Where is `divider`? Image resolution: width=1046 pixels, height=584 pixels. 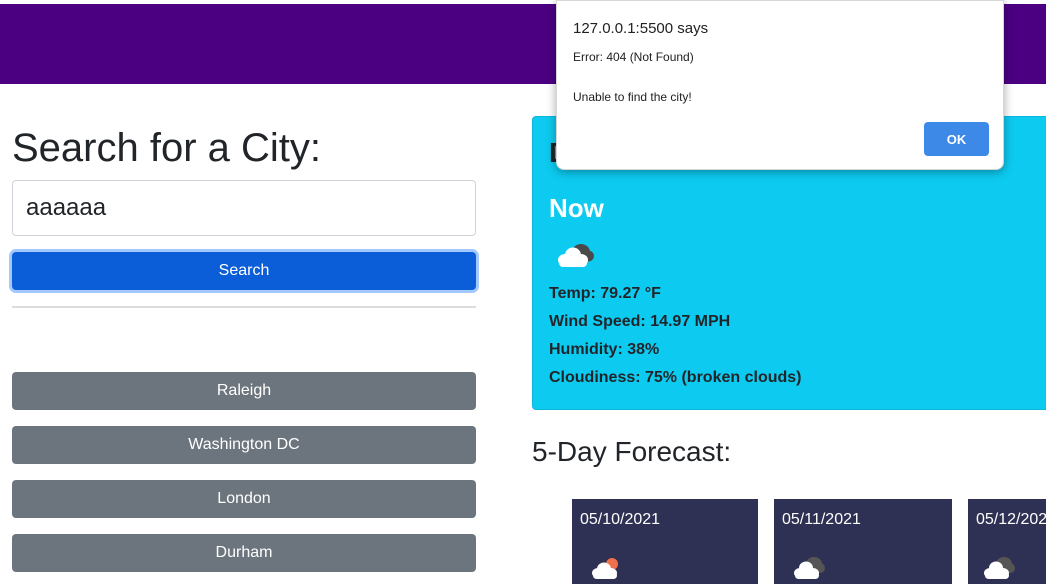
divider is located at coordinates (244, 307).